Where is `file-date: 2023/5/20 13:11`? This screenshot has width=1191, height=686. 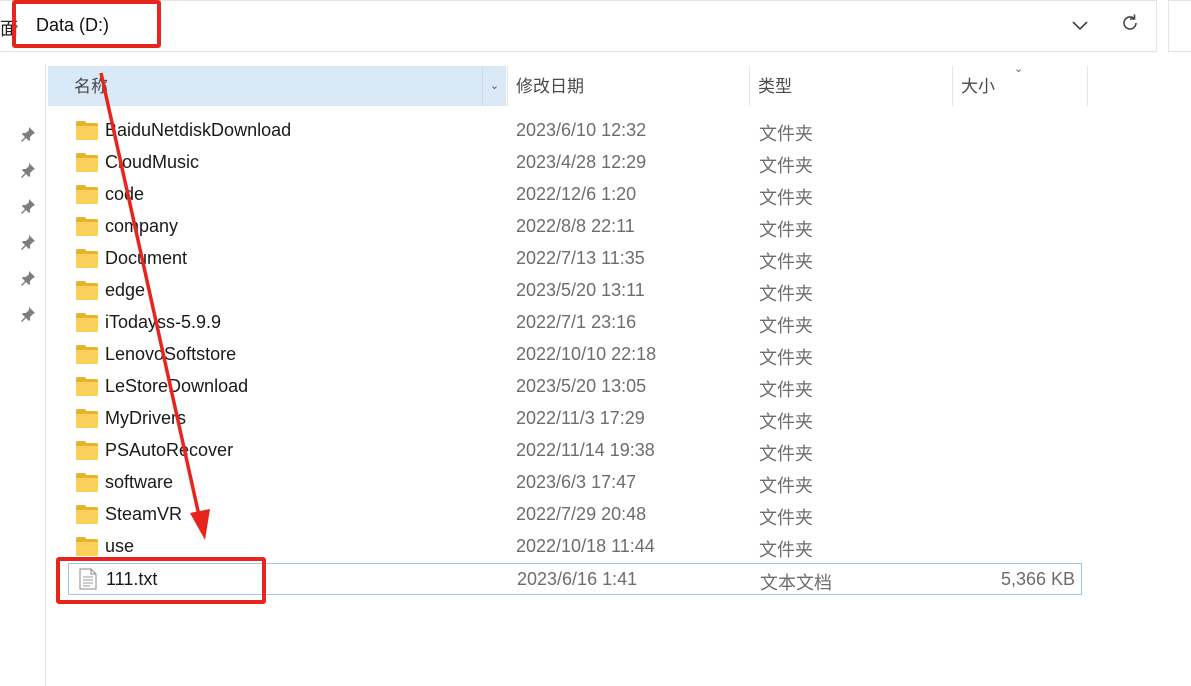 file-date: 2023/5/20 13:11 is located at coordinates (580, 290).